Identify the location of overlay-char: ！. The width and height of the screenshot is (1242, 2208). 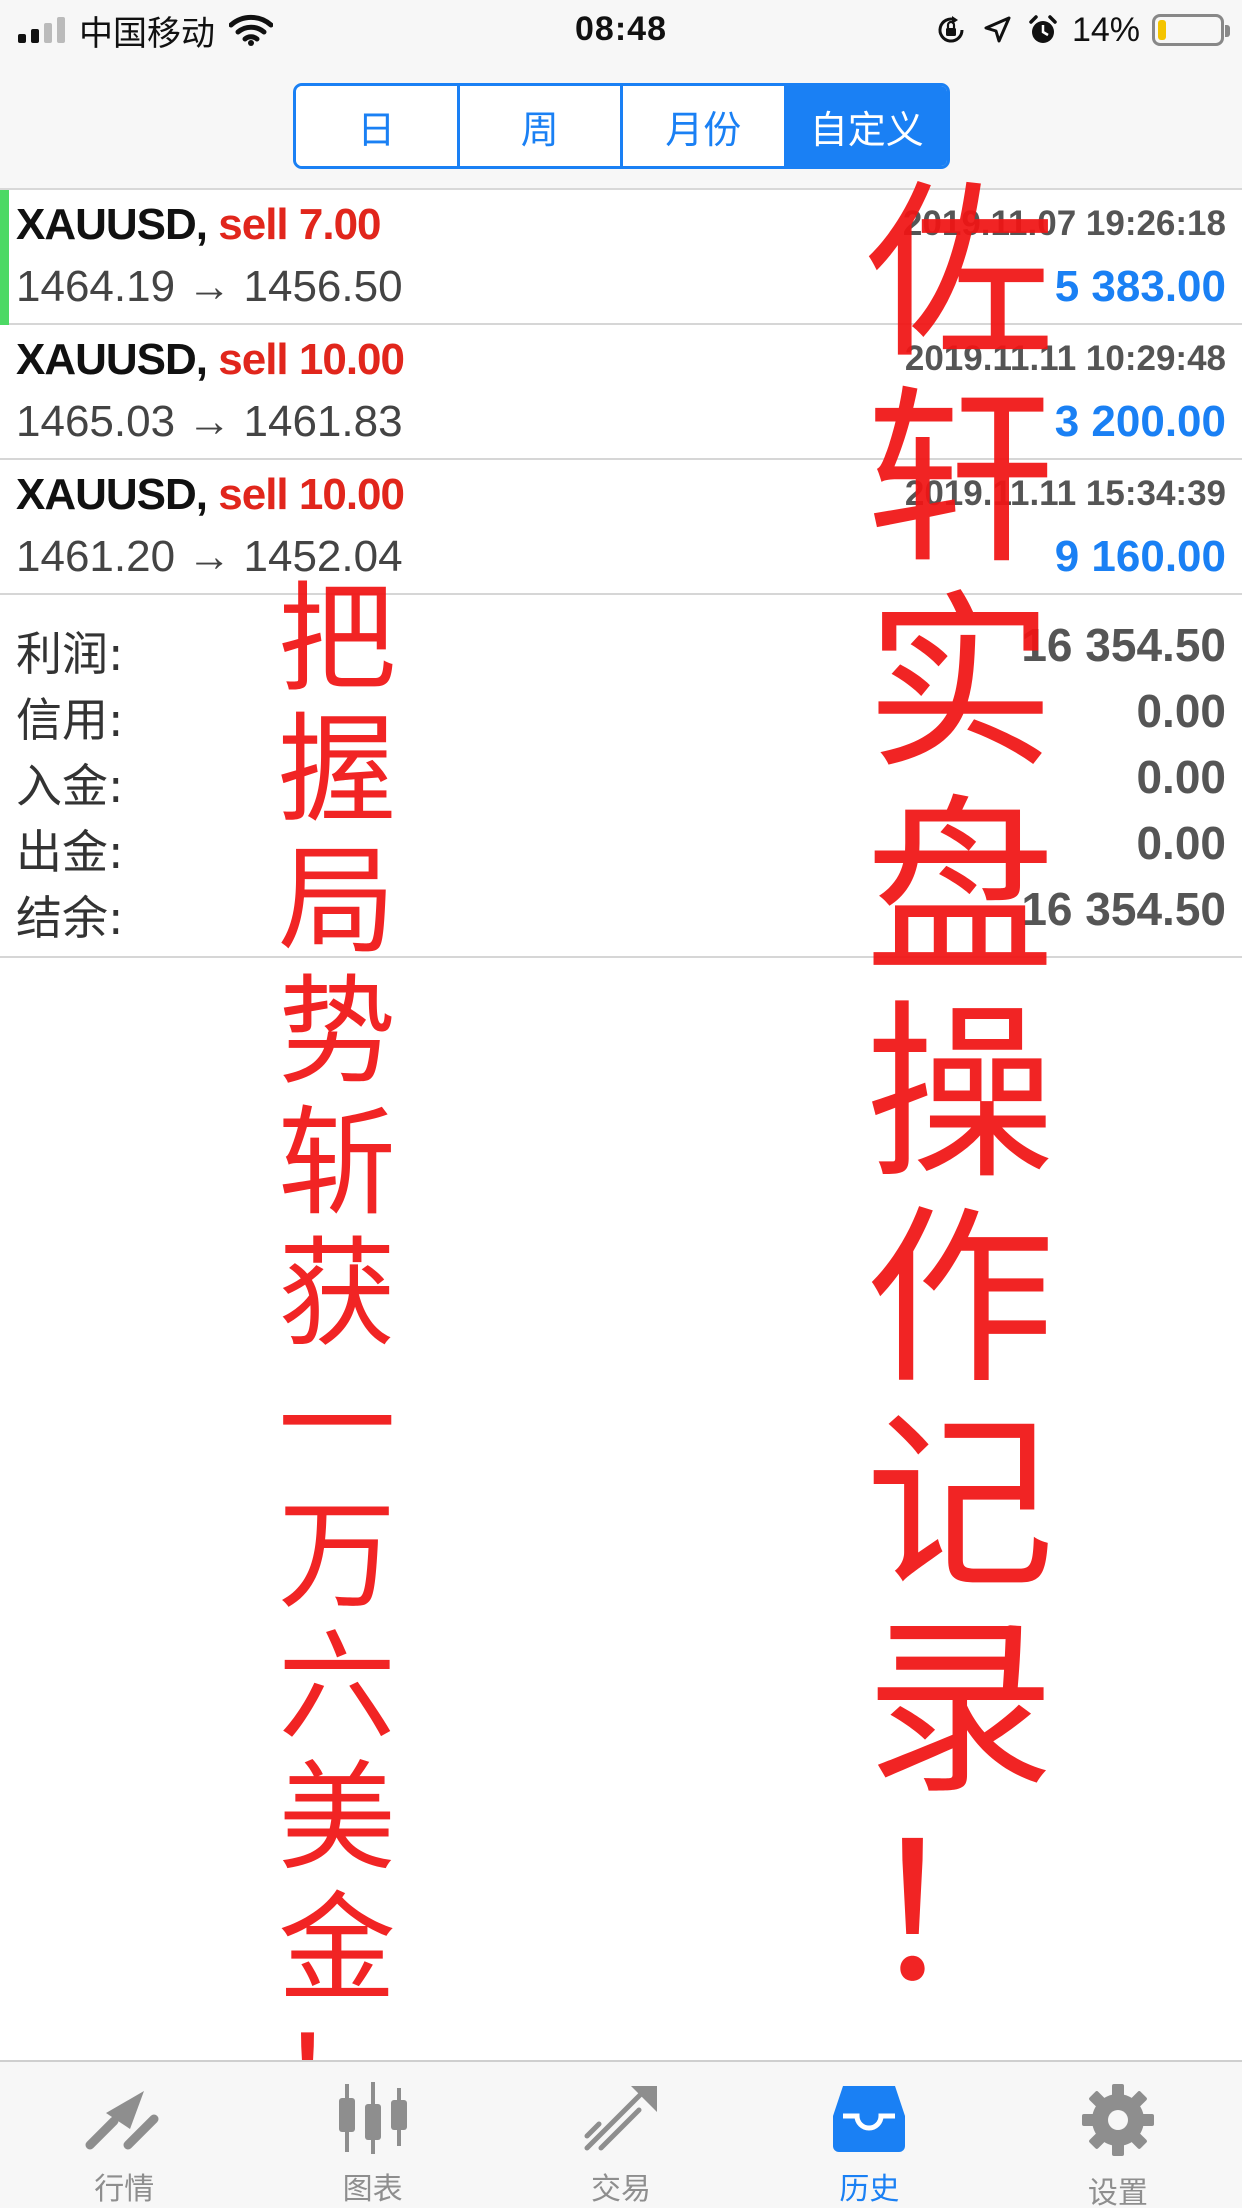
(959, 1914).